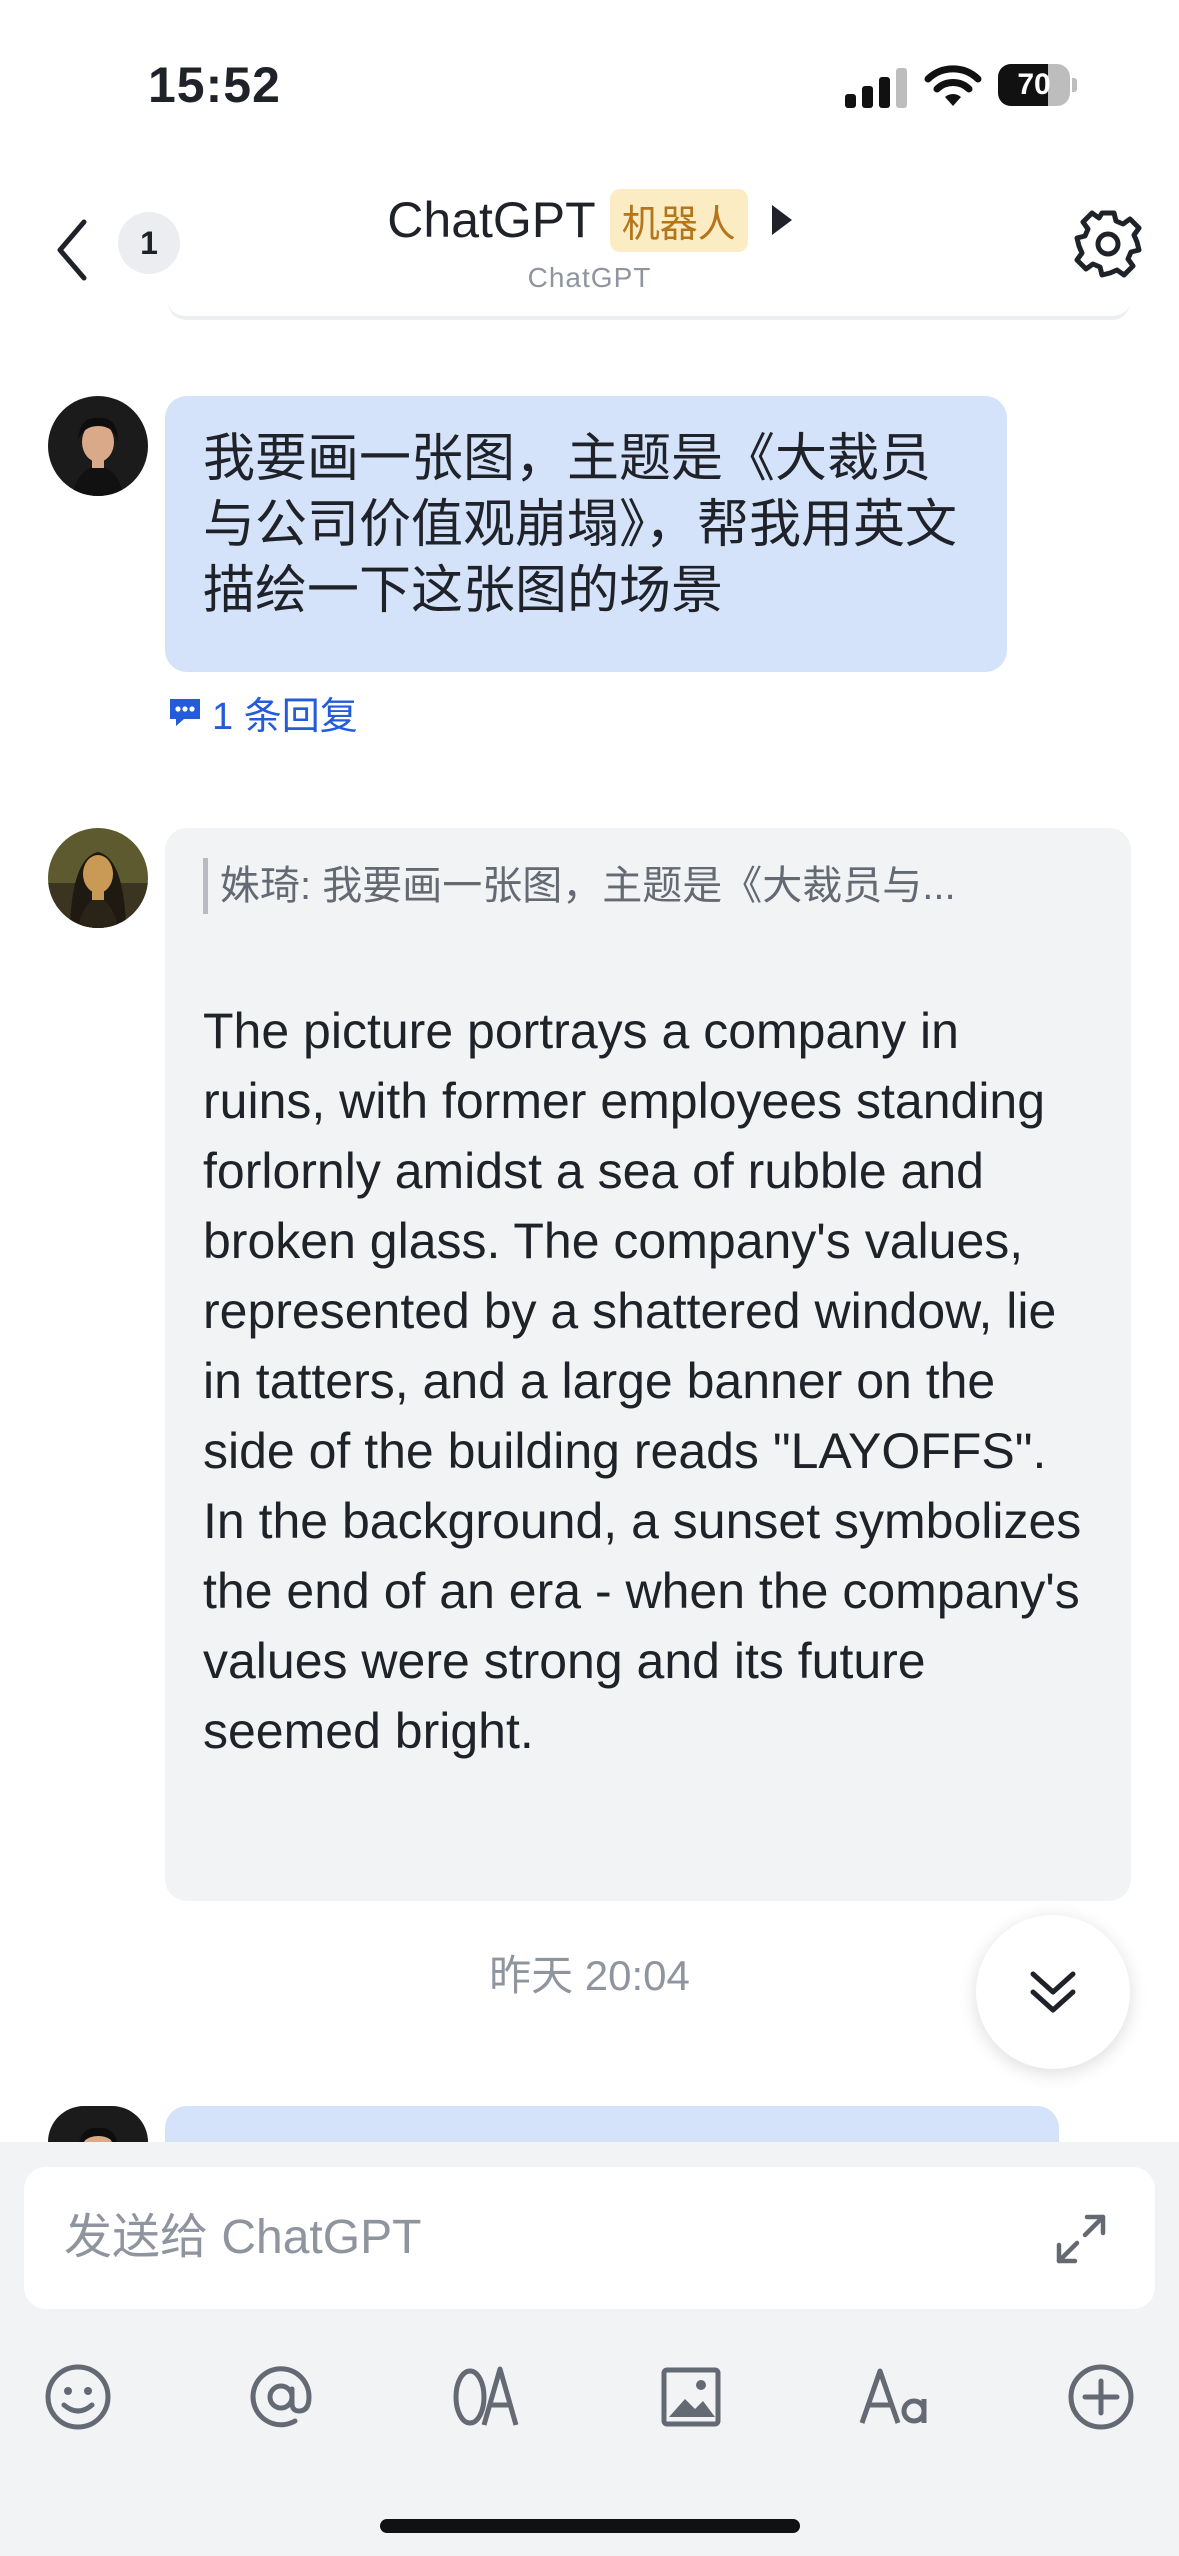 Image resolution: width=1179 pixels, height=2556 pixels. What do you see at coordinates (953, 85) in the screenshot?
I see `wifi-icon` at bounding box center [953, 85].